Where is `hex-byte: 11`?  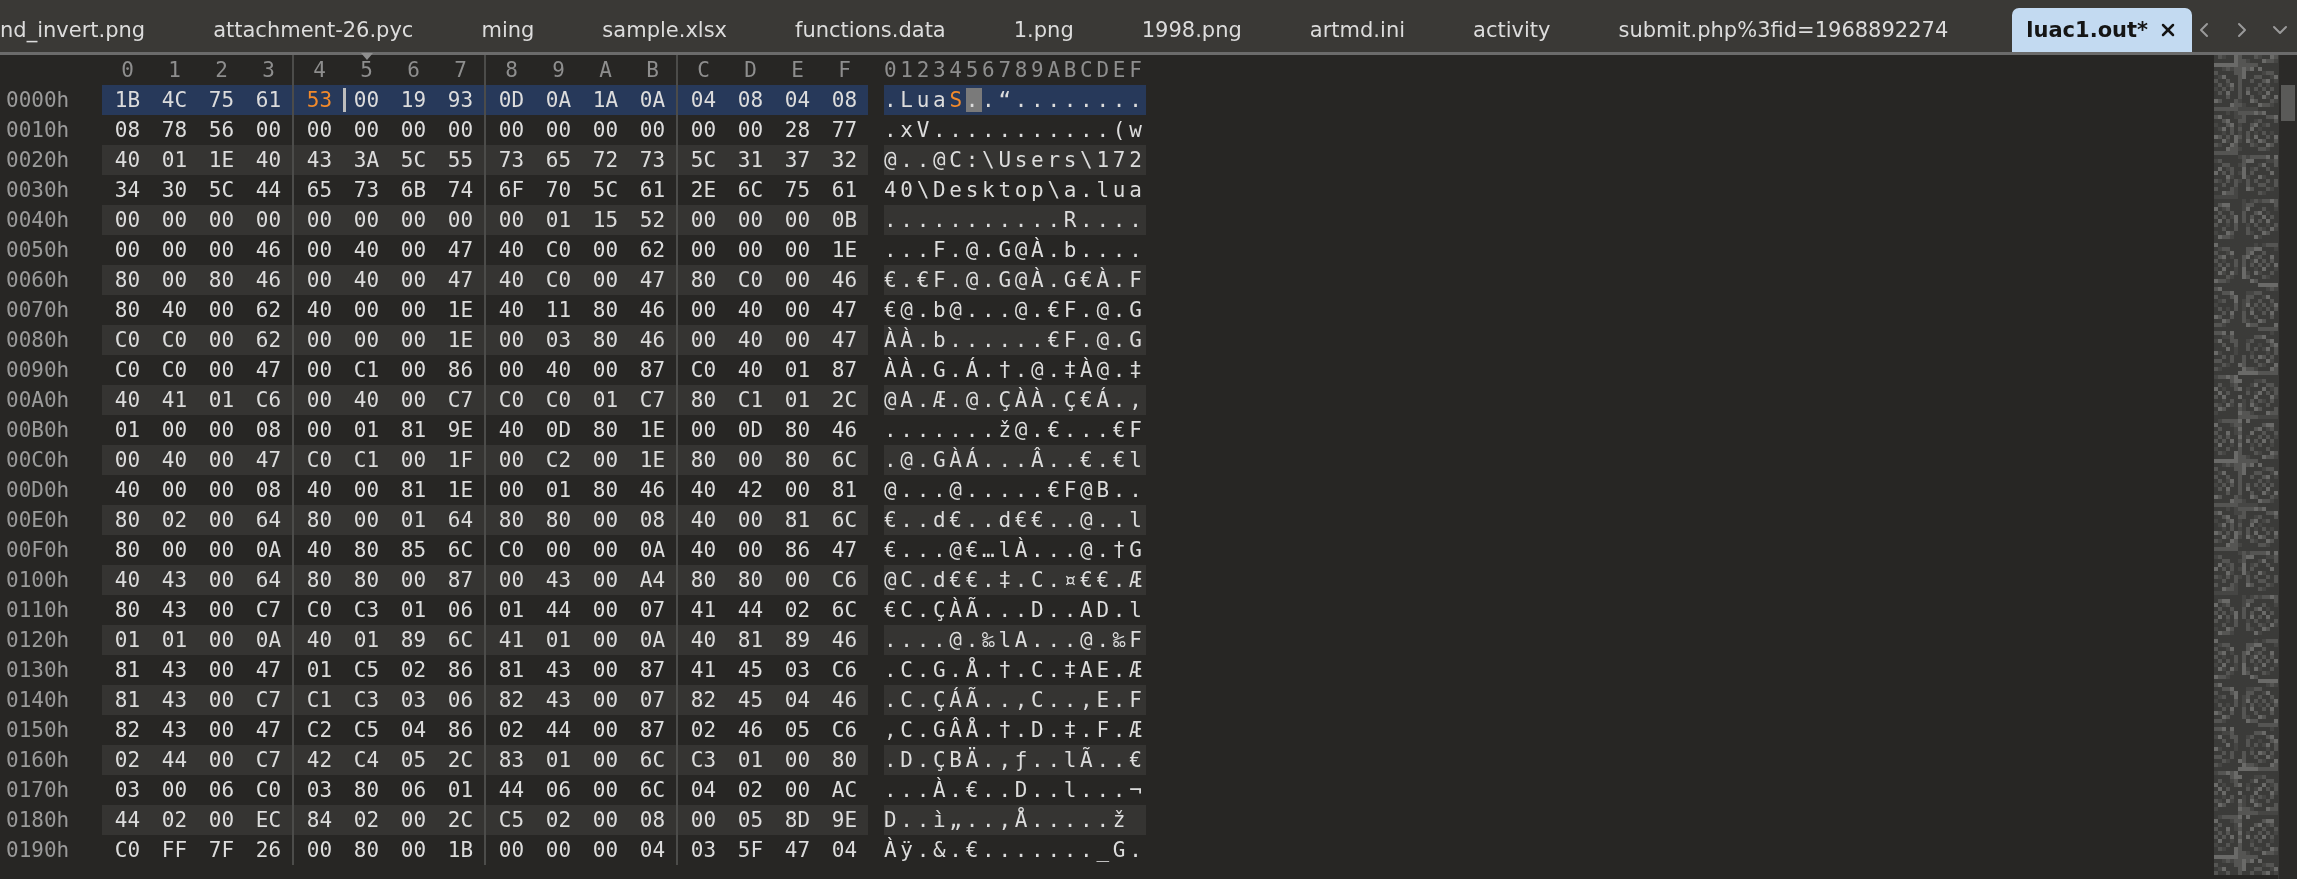
hex-byte: 11 is located at coordinates (558, 310).